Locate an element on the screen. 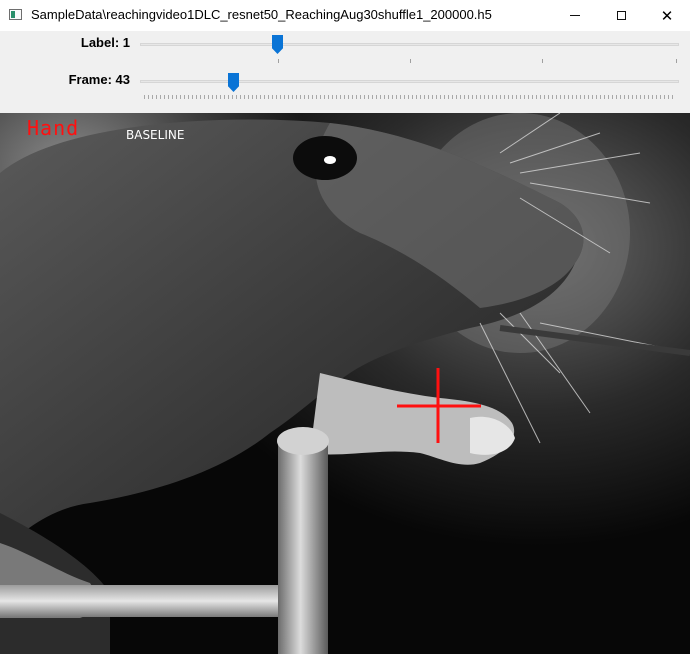  frame-slider-thumb is located at coordinates (233, 82).